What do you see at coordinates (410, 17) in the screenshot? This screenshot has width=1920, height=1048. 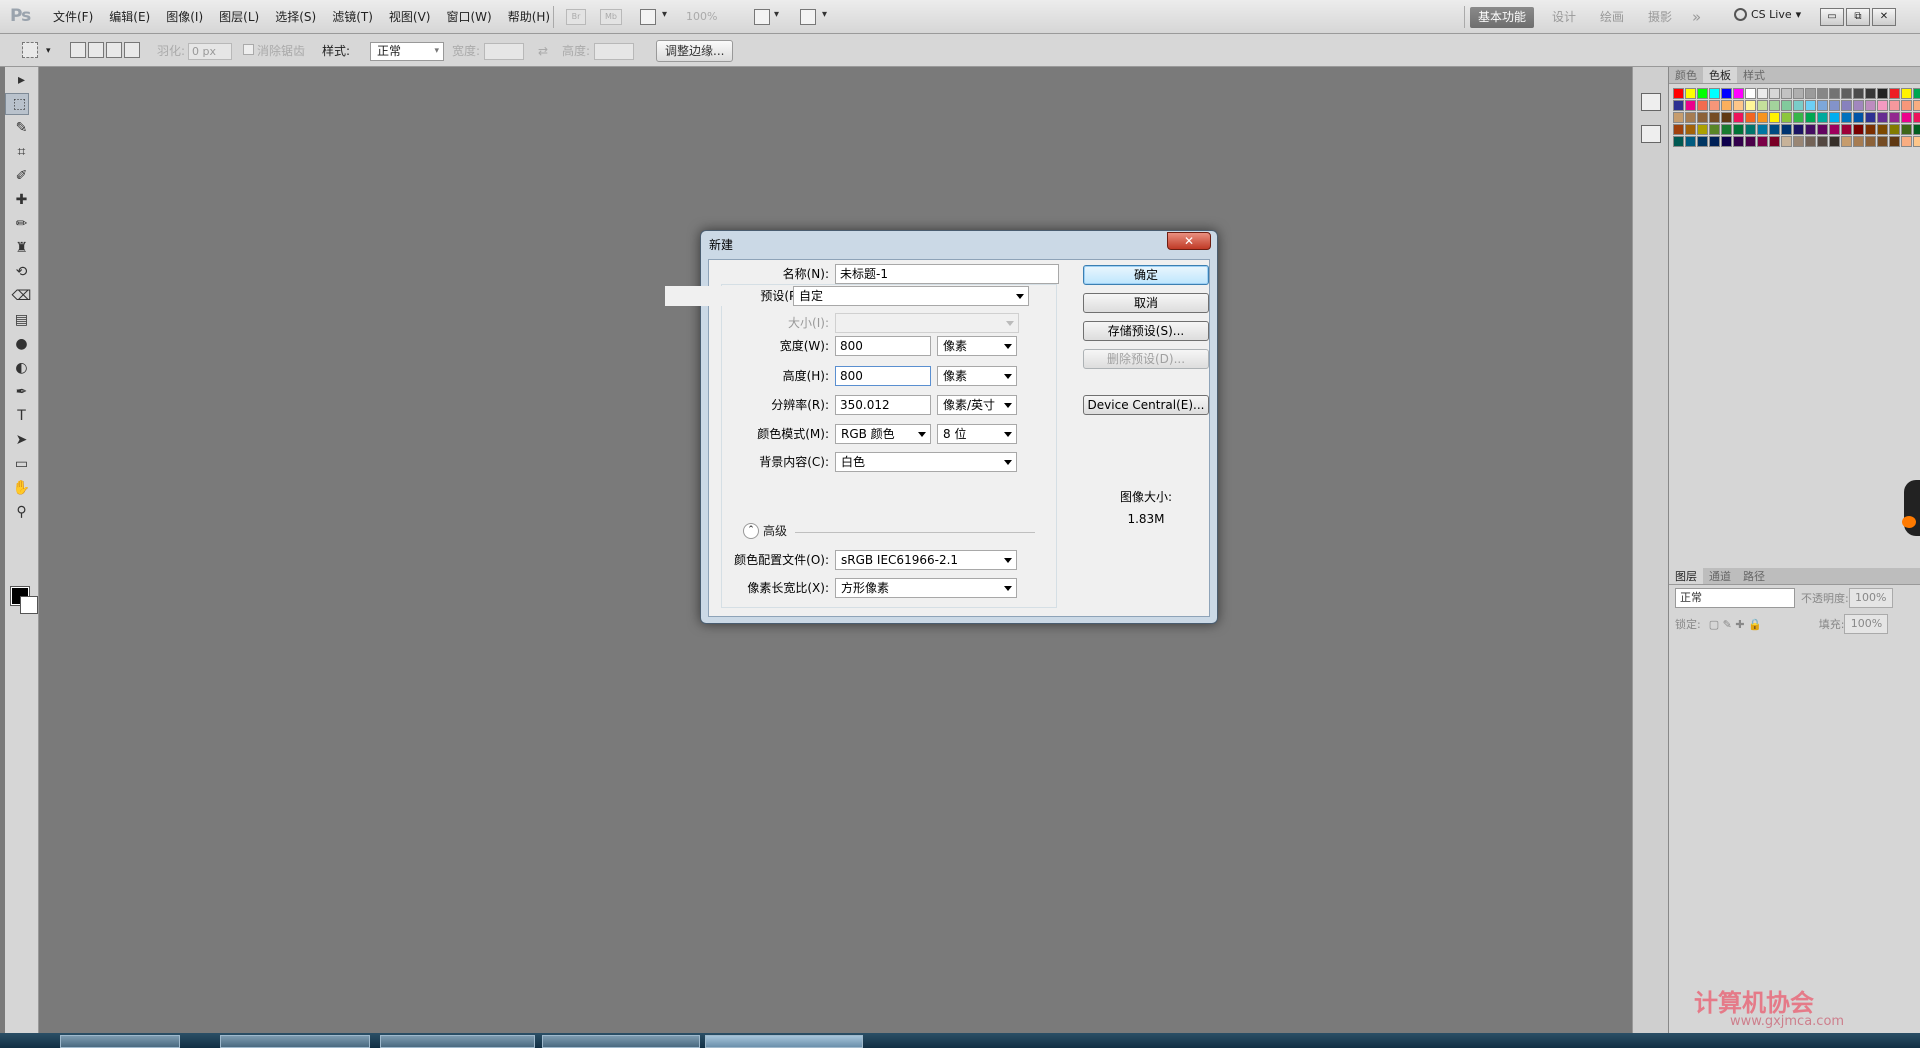 I see `menu-view: 视图(V)` at bounding box center [410, 17].